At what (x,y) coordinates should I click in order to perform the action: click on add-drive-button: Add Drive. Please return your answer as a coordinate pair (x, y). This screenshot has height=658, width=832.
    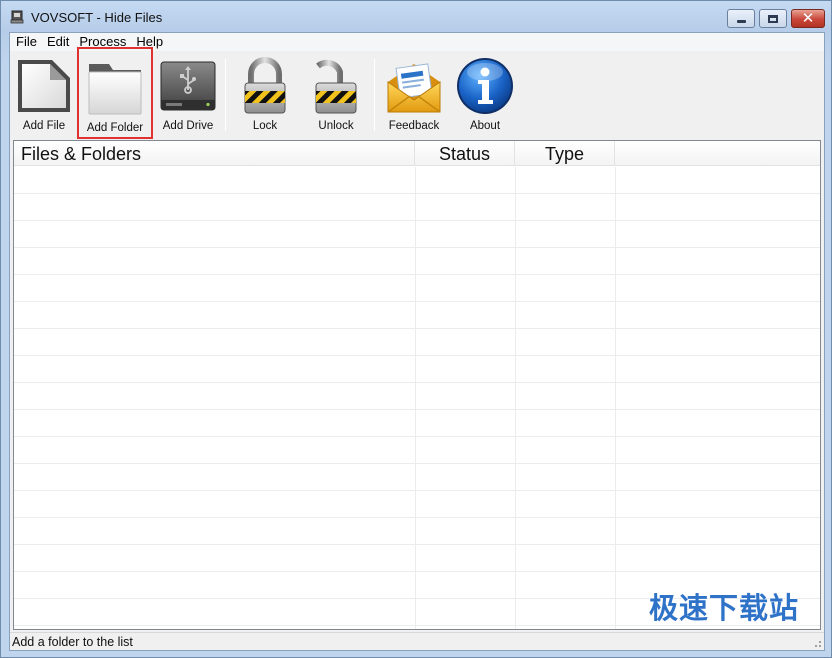
    Looking at the image, I should click on (188, 94).